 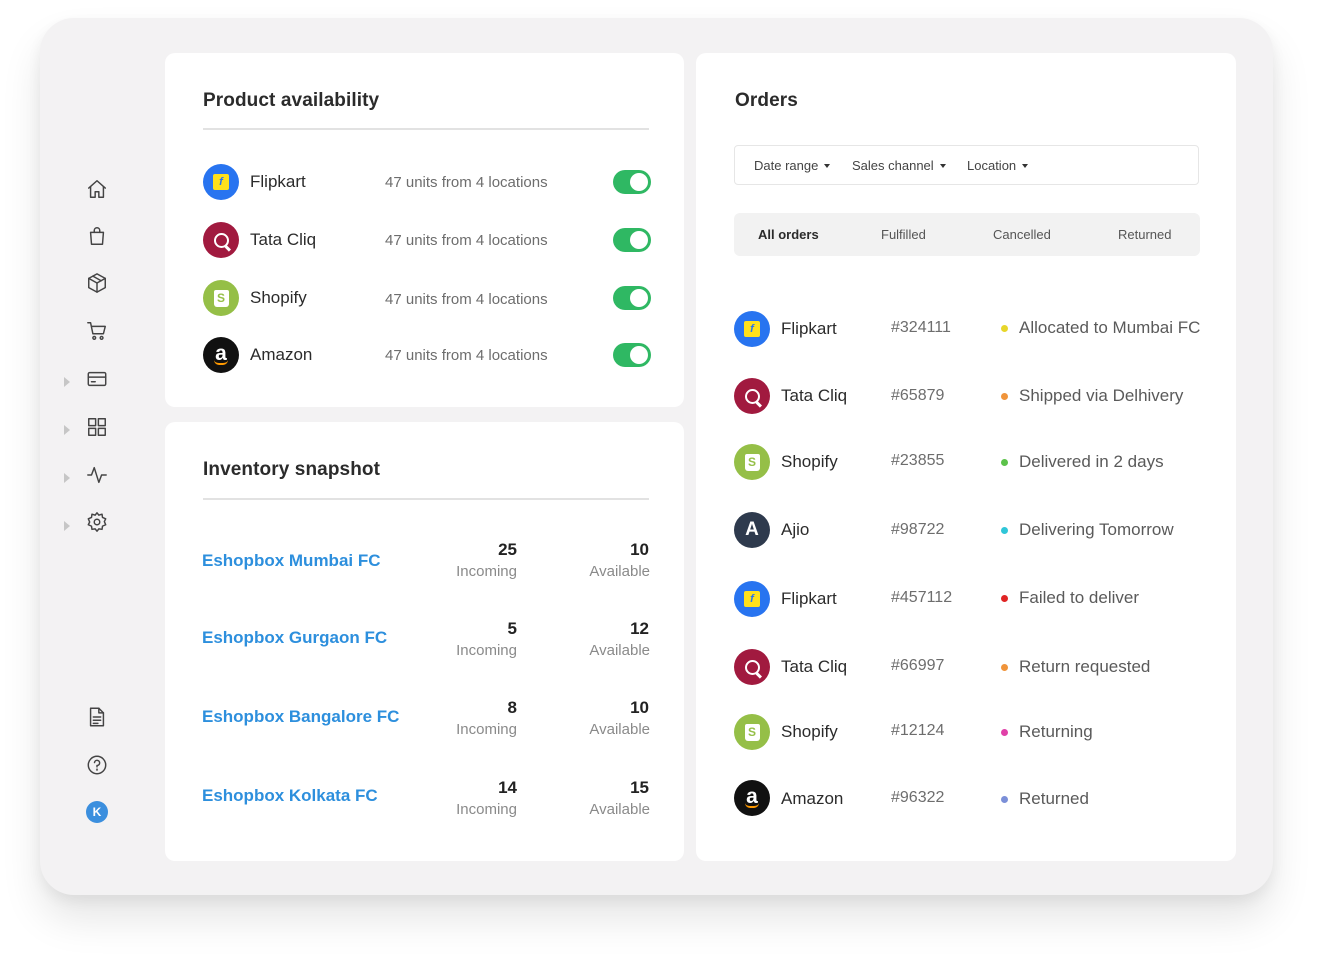 What do you see at coordinates (100, 456) in the screenshot?
I see `sidebar: K` at bounding box center [100, 456].